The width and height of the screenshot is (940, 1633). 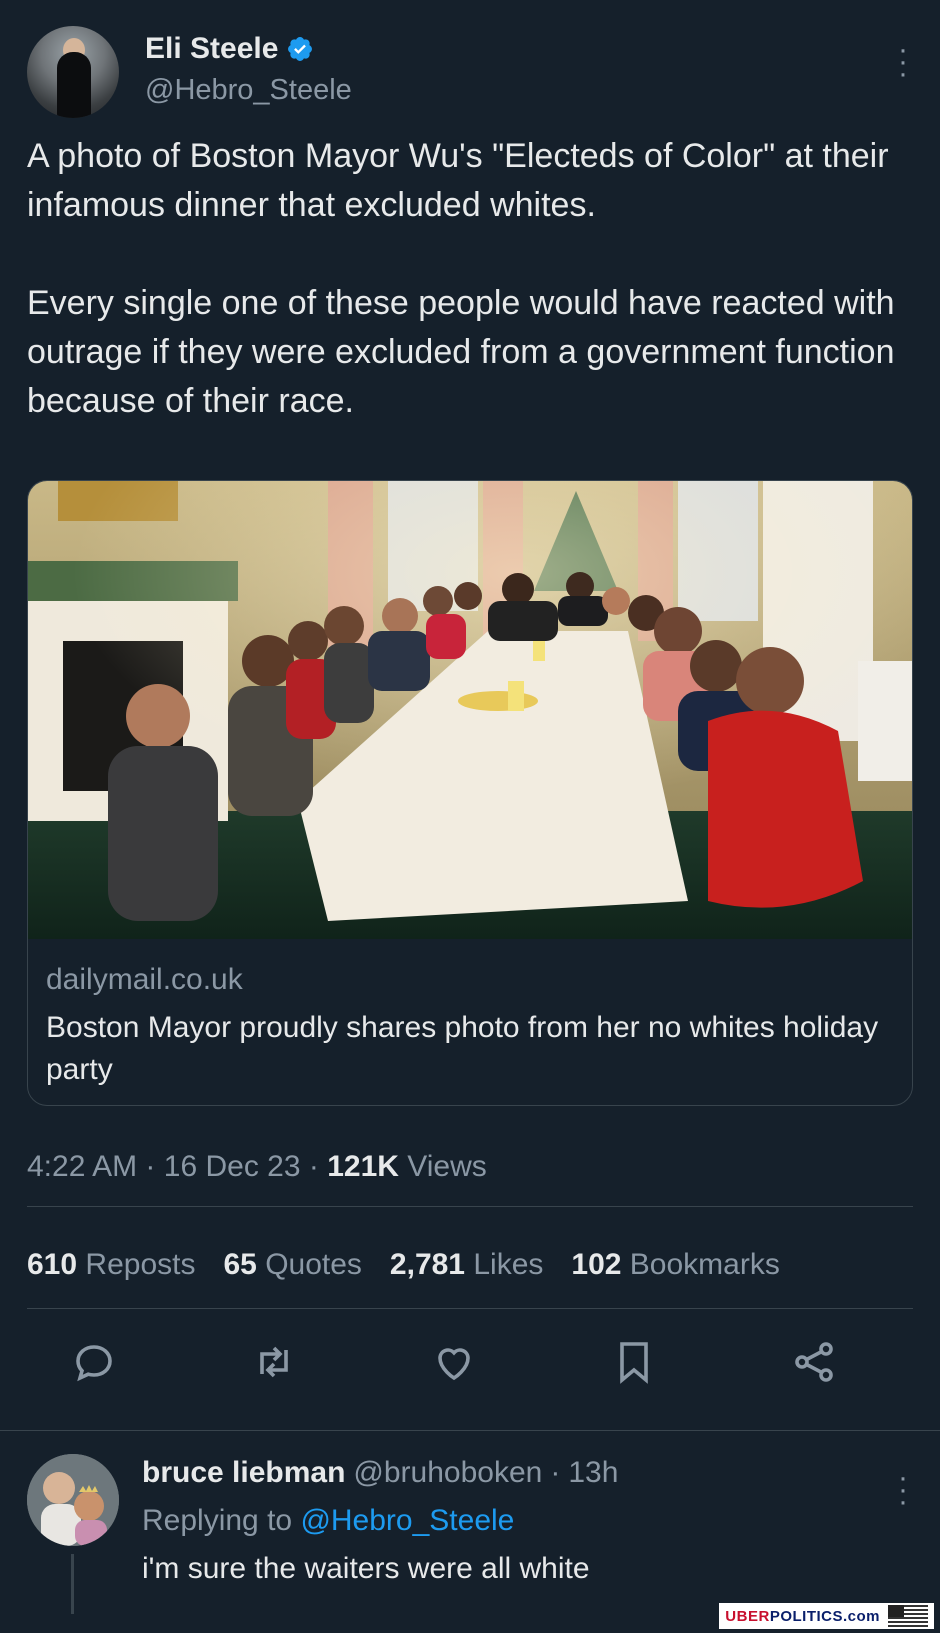 I want to click on tweet-time: 4:22 AM, so click(x=82, y=1166).